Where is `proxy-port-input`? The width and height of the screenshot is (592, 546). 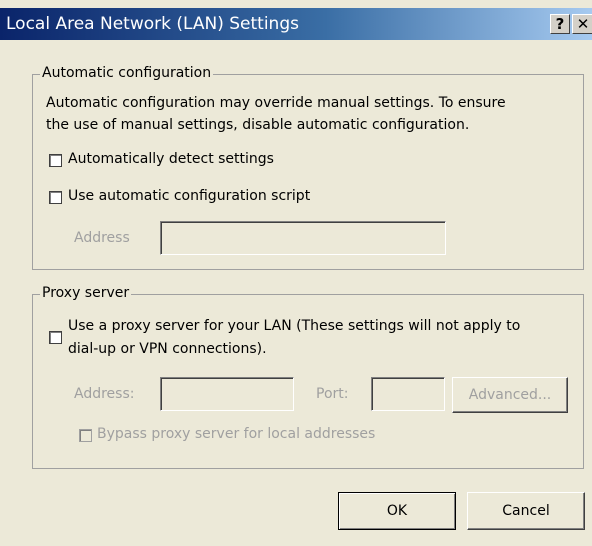 proxy-port-input is located at coordinates (408, 394).